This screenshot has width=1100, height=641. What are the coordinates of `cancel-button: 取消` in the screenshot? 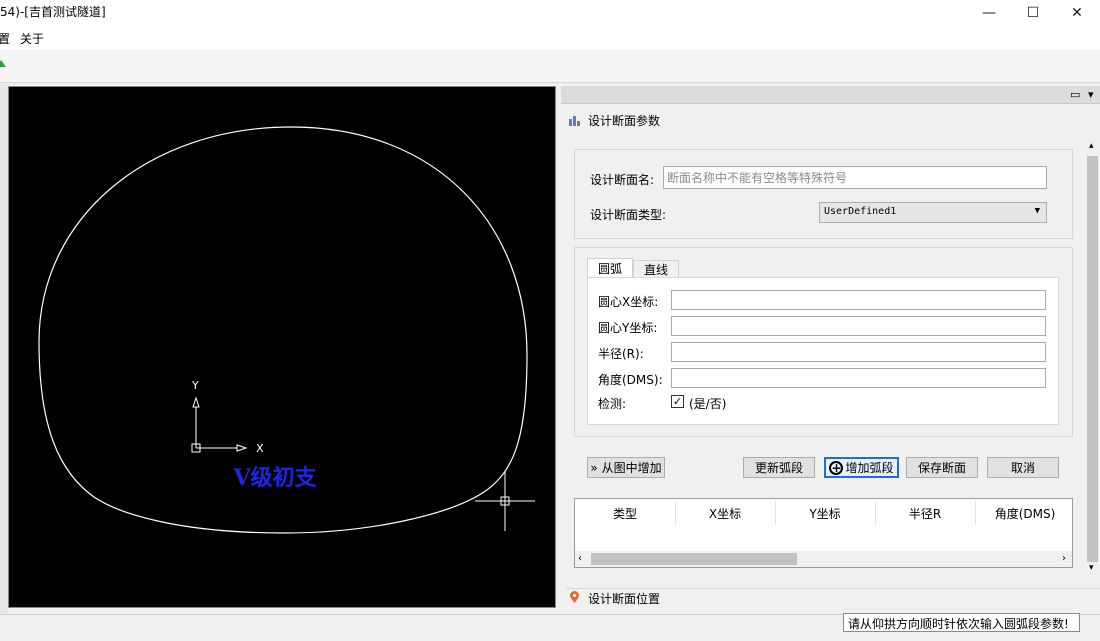 It's located at (1023, 467).